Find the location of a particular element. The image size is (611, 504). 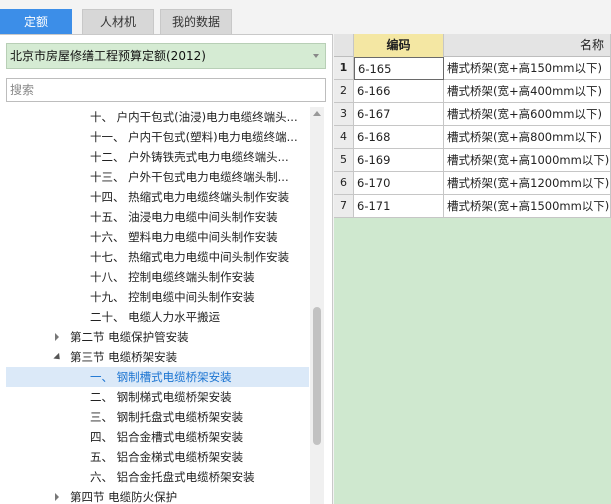

cell-name: 槽式桥架(宽+高800mm以下) is located at coordinates (527, 137).